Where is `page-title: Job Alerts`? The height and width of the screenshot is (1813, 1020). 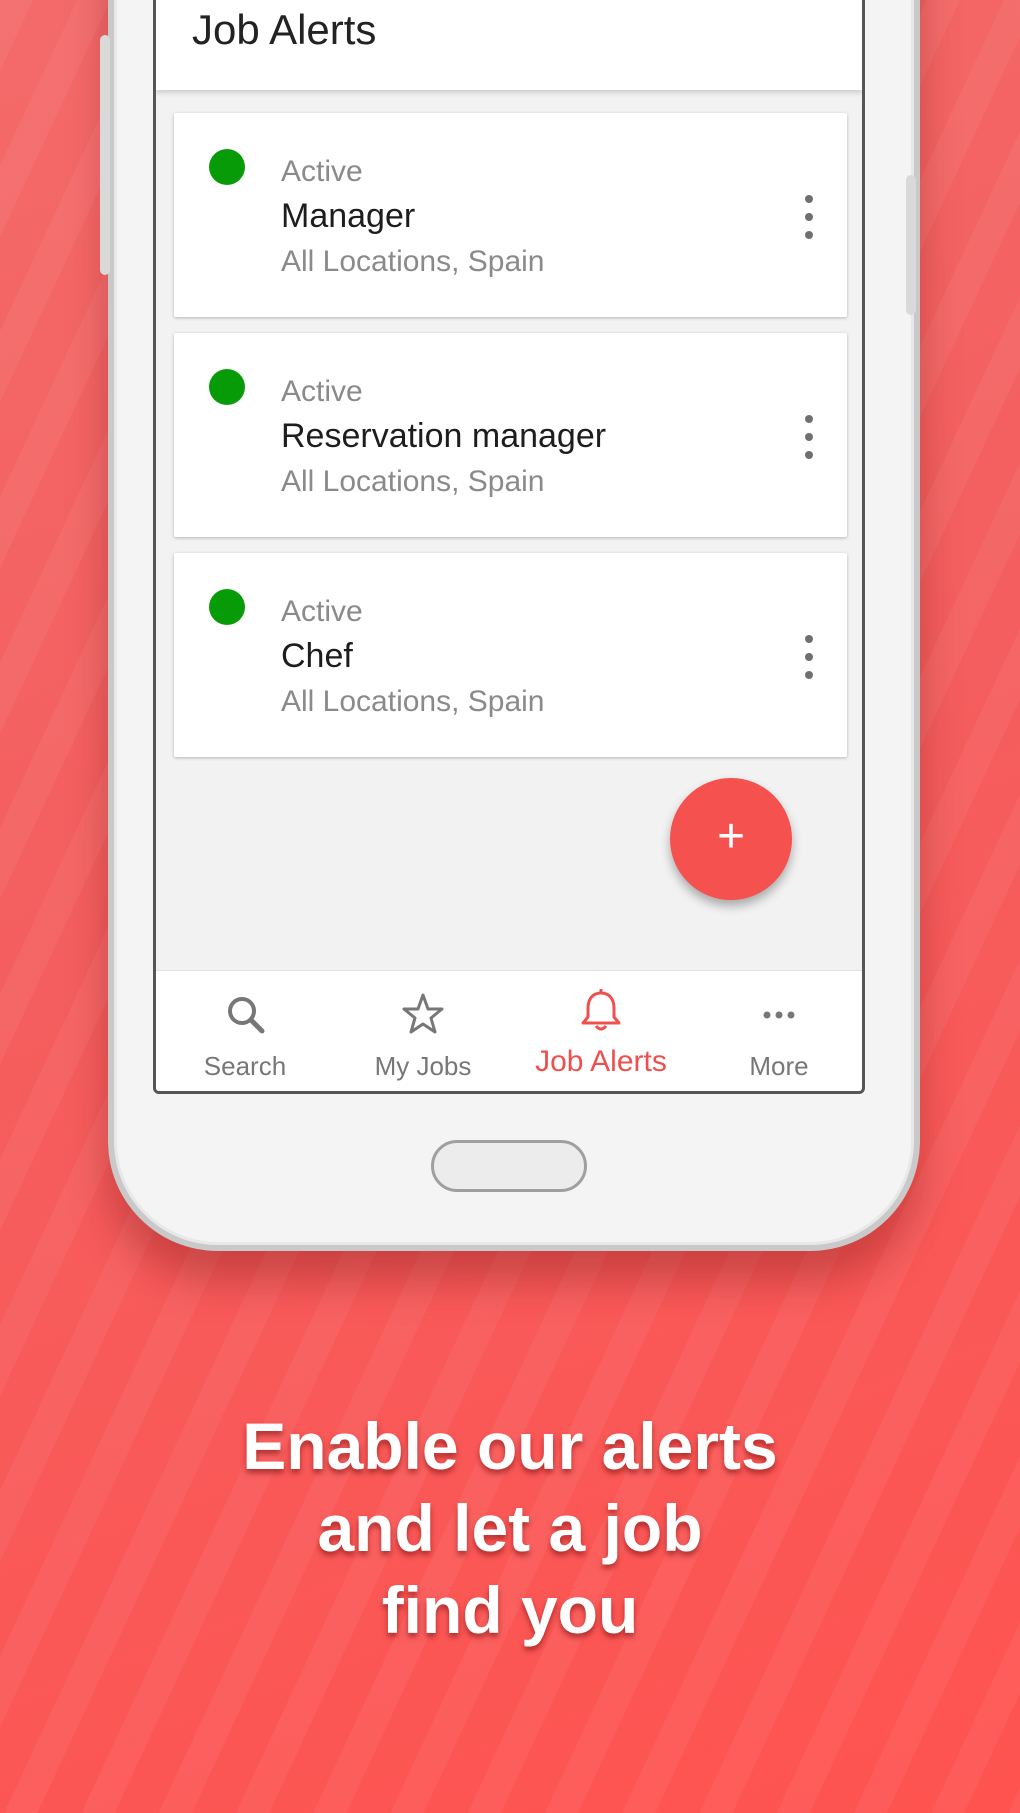
page-title: Job Alerts is located at coordinates (284, 29).